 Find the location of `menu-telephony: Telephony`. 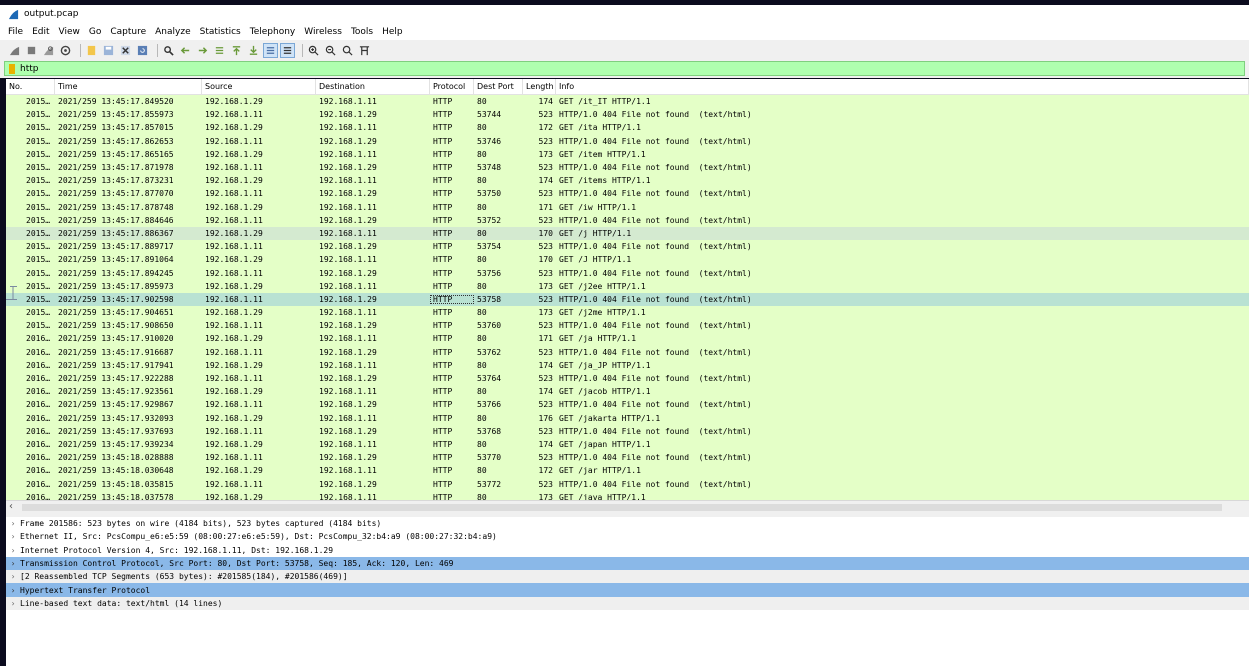

menu-telephony: Telephony is located at coordinates (273, 32).